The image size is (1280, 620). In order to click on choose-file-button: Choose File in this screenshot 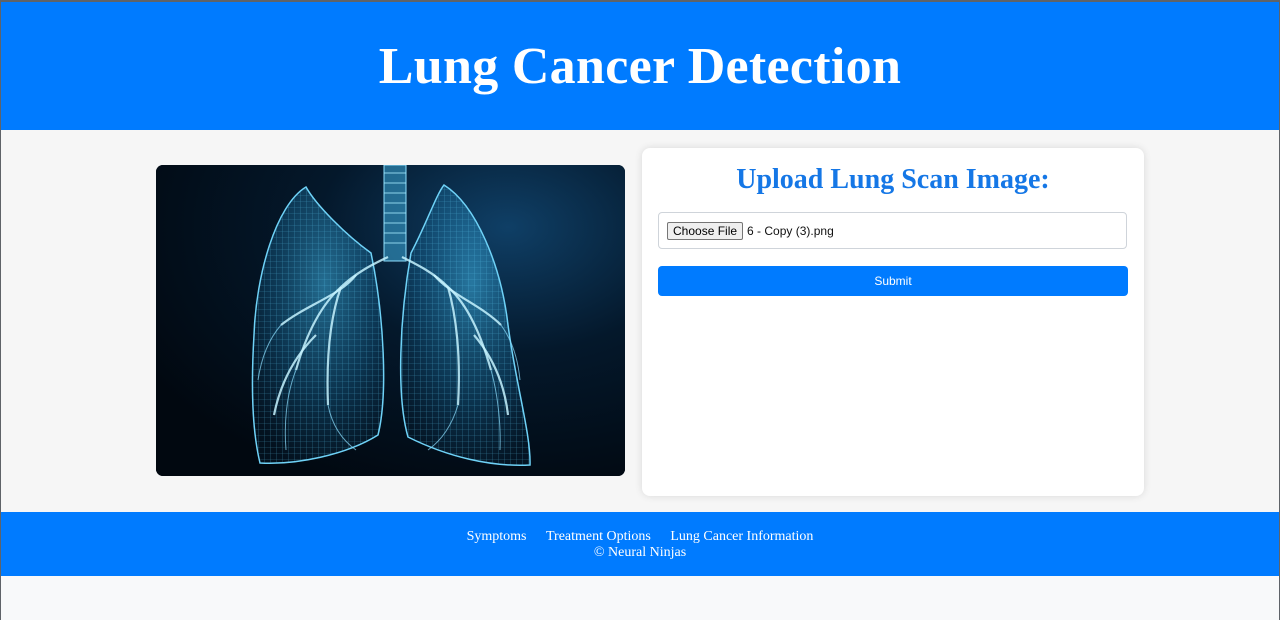, I will do `click(705, 230)`.